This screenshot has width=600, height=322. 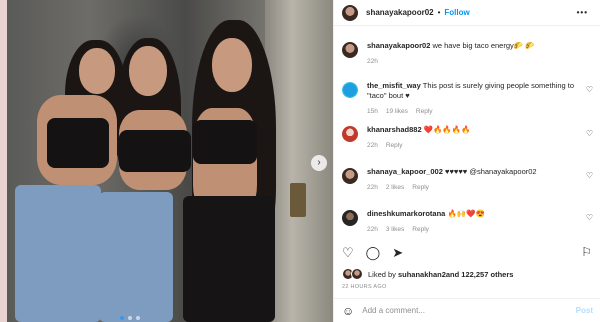 What do you see at coordinates (97, 71) in the screenshot?
I see `photo-person-1-face` at bounding box center [97, 71].